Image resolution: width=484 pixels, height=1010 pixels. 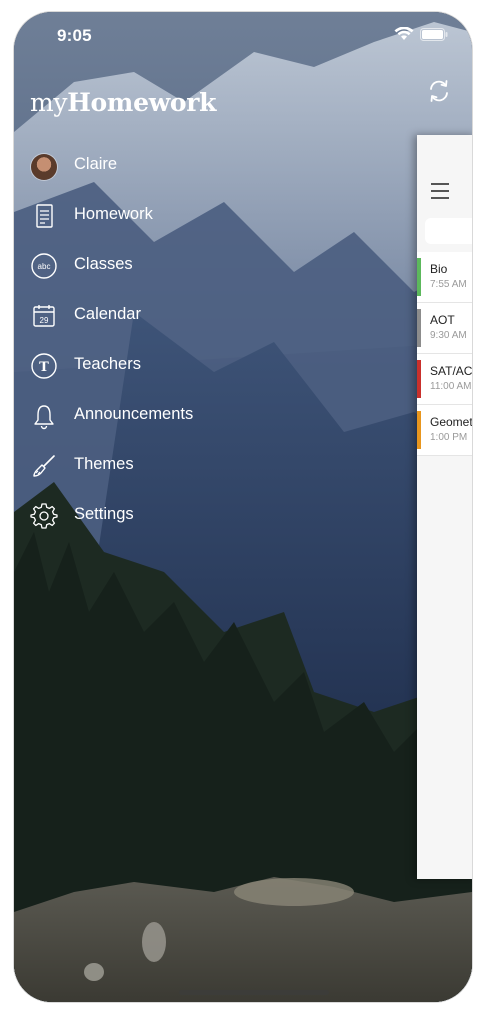 I want to click on menu-item-label: Teachers, so click(x=107, y=364).